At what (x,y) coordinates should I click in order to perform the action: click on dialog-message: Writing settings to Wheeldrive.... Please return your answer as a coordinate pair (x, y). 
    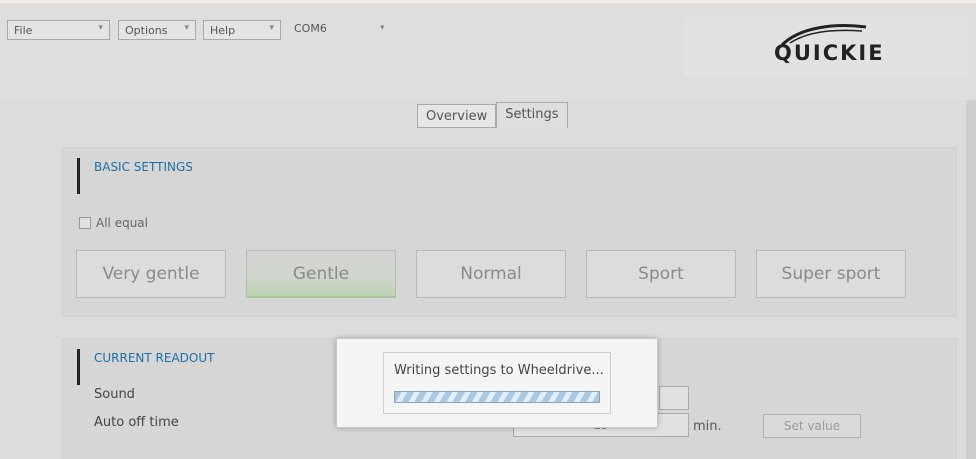
    Looking at the image, I should click on (499, 370).